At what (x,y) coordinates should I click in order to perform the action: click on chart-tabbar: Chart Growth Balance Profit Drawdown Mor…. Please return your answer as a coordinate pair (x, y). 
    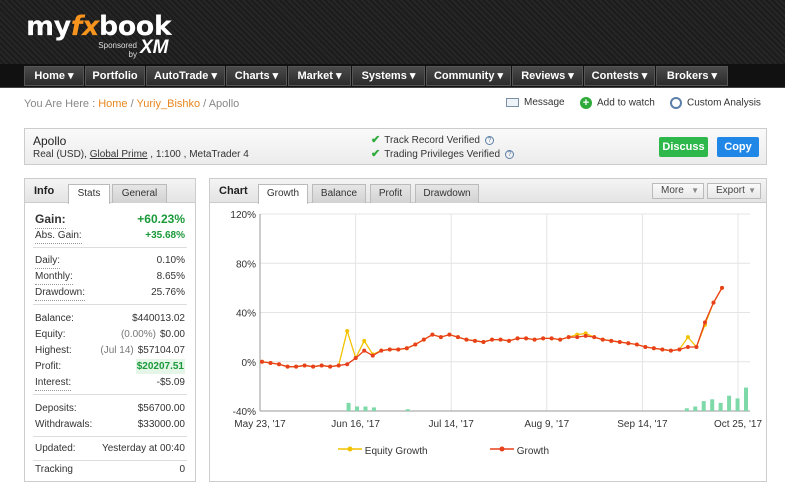
    Looking at the image, I should click on (488, 191).